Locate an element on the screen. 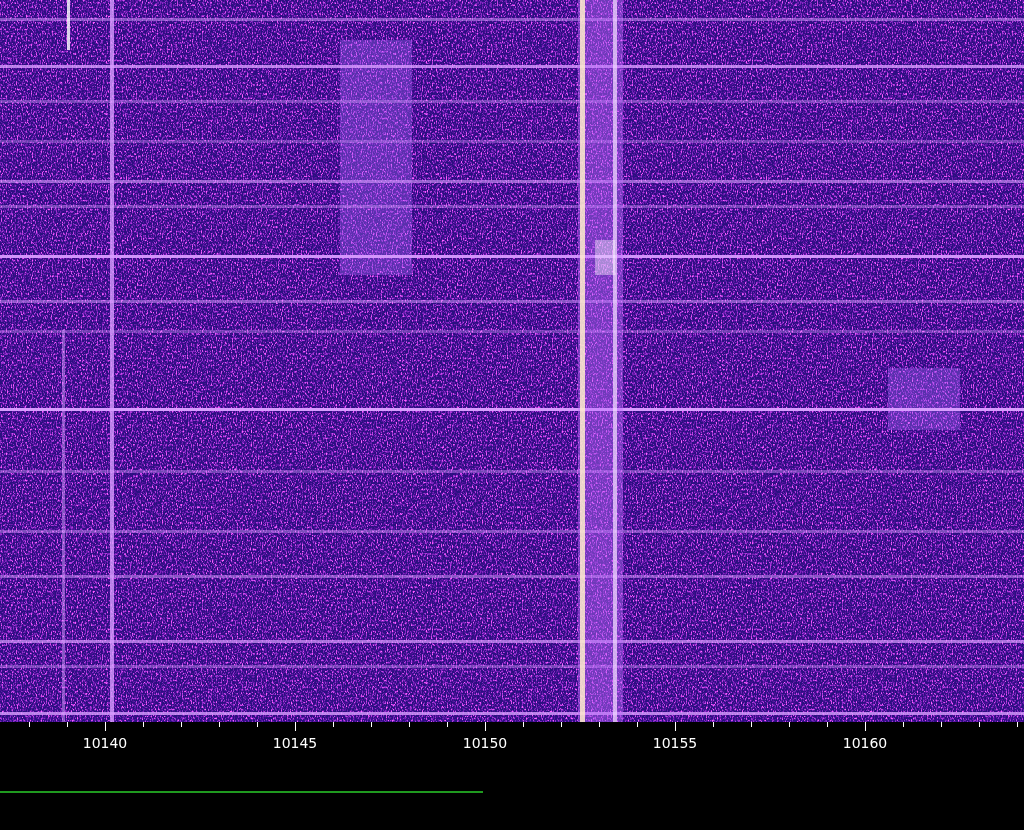 The height and width of the screenshot is (830, 1024). frequency-label: 10140 is located at coordinates (105, 743).